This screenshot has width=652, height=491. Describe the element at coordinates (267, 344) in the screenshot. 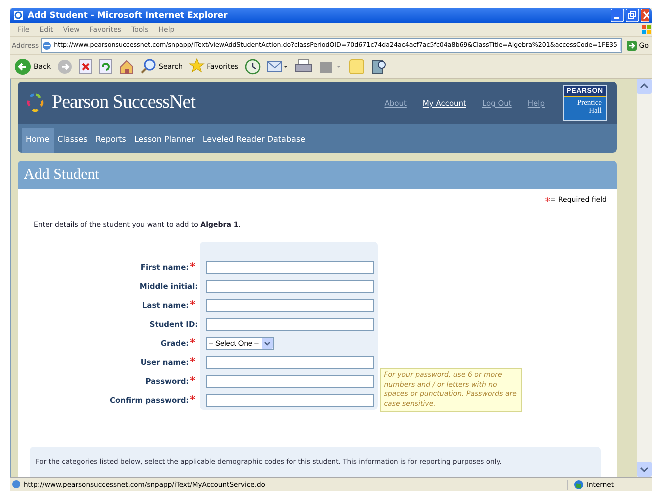

I see `dropdown-icon` at that location.